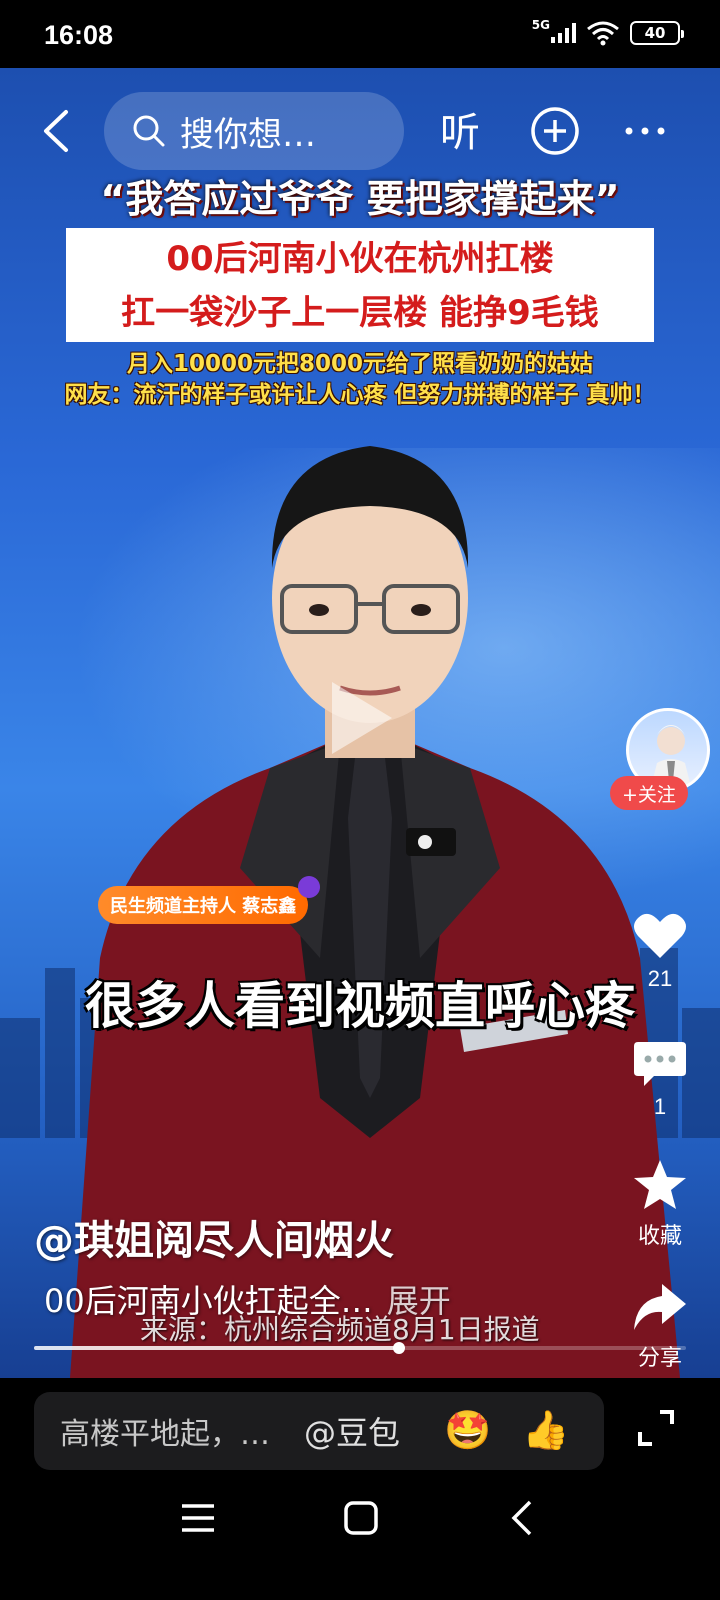 This screenshot has width=720, height=1600. I want to click on like-action: 21, so click(660, 951).